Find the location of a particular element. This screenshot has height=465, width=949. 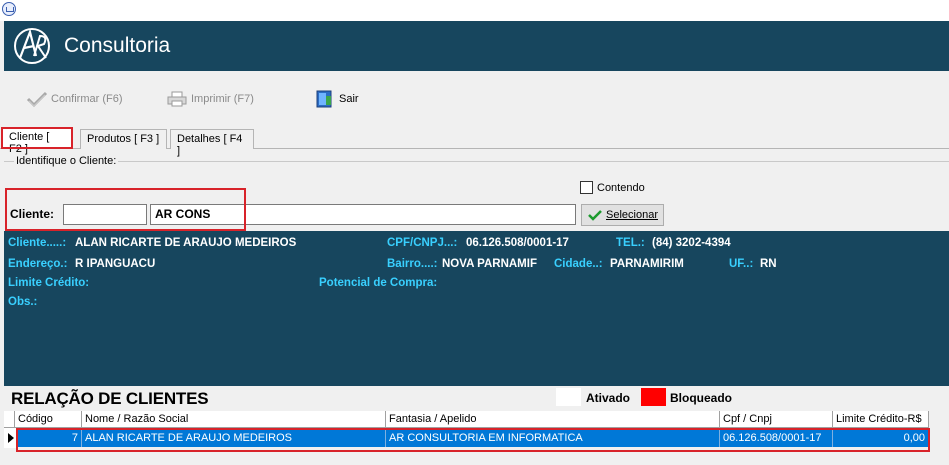

col-header-cpf: Cpf / Cnpj is located at coordinates (776, 419).